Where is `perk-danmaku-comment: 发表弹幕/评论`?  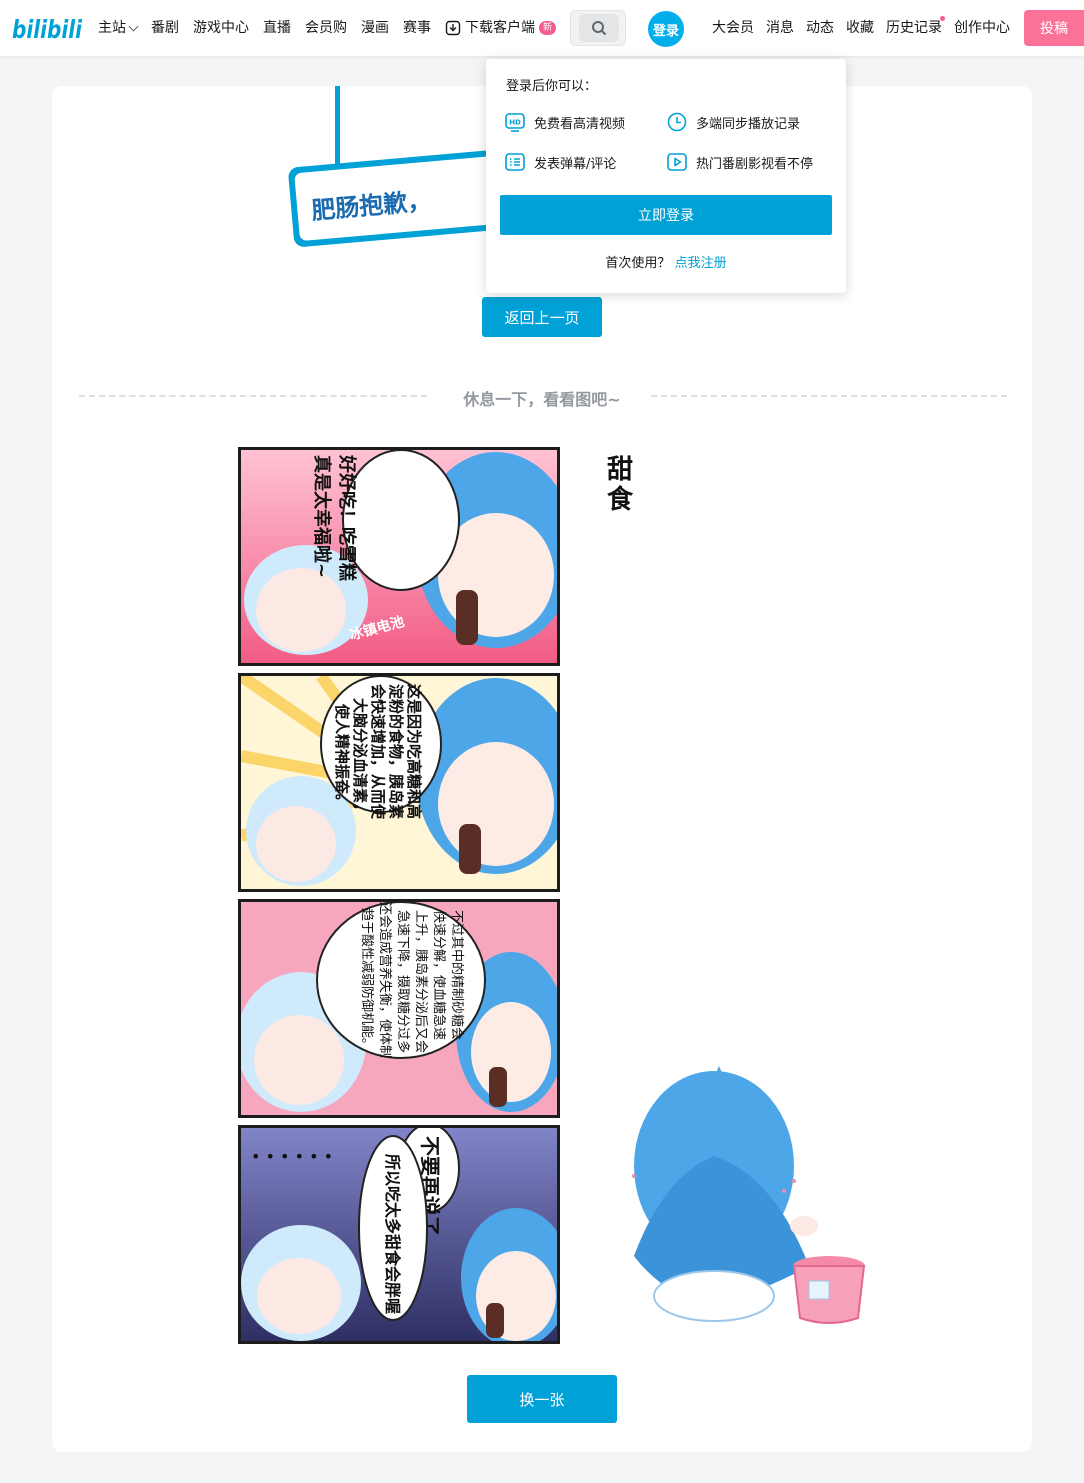 perk-danmaku-comment: 发表弹幕/评论 is located at coordinates (560, 162).